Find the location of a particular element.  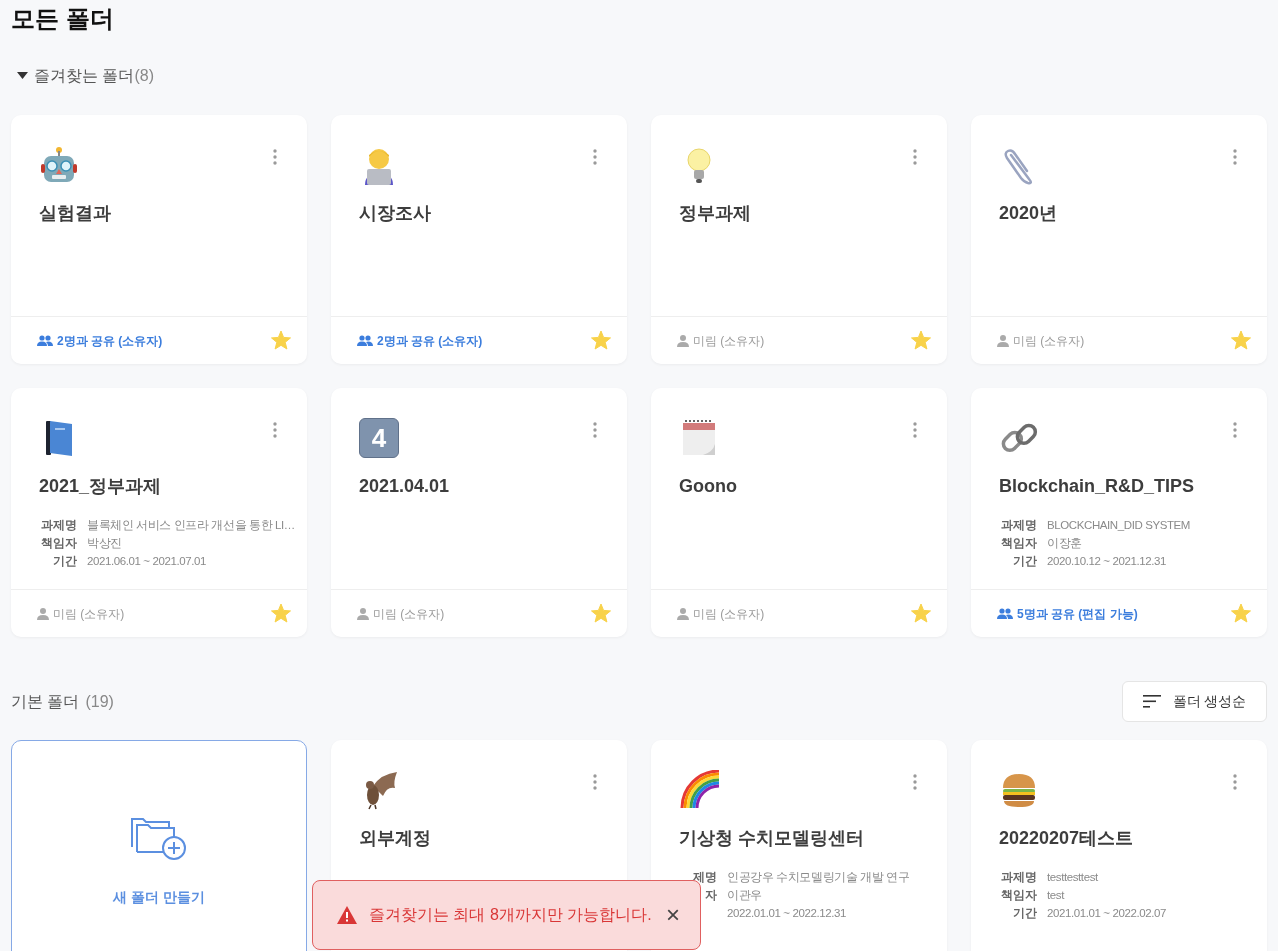

detail-value: 박상진 is located at coordinates (105, 543).